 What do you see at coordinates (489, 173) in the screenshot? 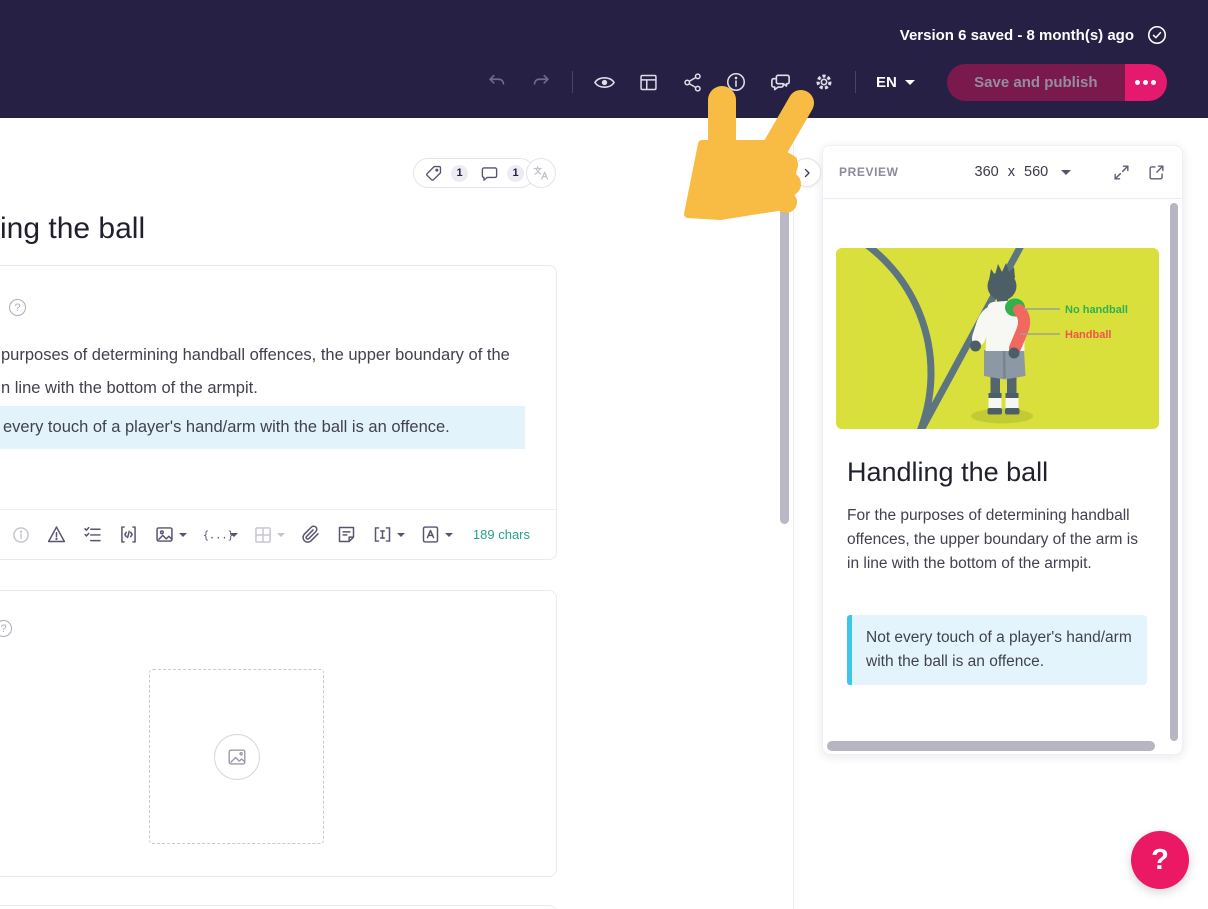
I see `comment-icon` at bounding box center [489, 173].